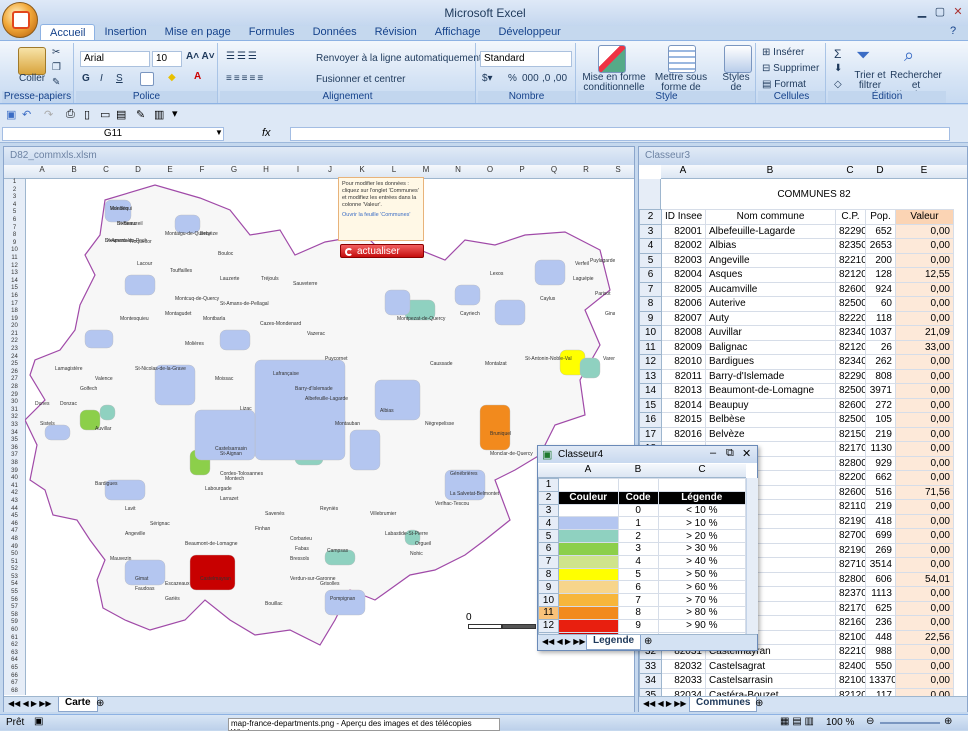 The height and width of the screenshot is (731, 968). Describe the element at coordinates (638, 561) in the screenshot. I see `legend-code: 4` at that location.